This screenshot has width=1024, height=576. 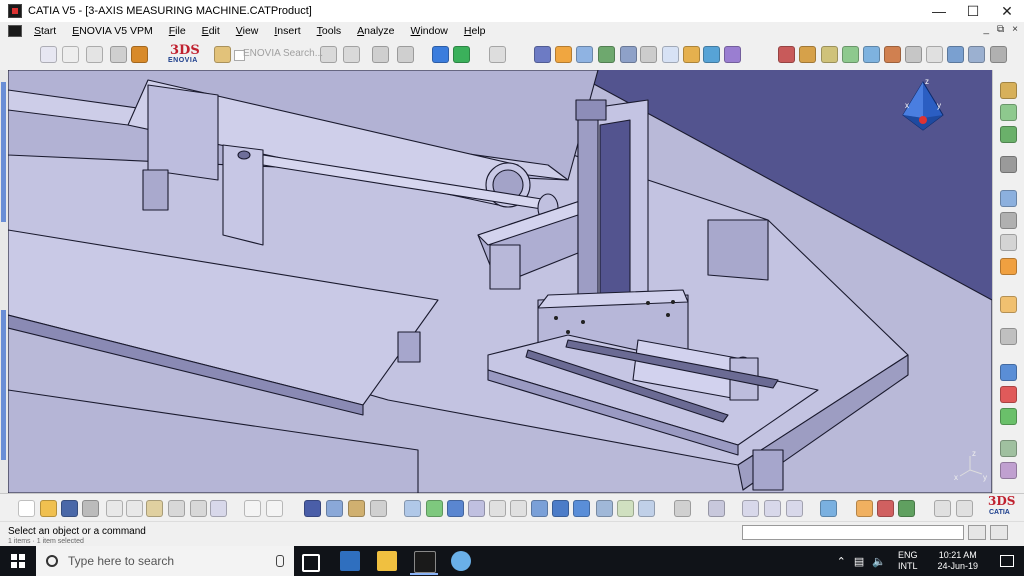 I want to click on windows-start-button, so click(x=18, y=561).